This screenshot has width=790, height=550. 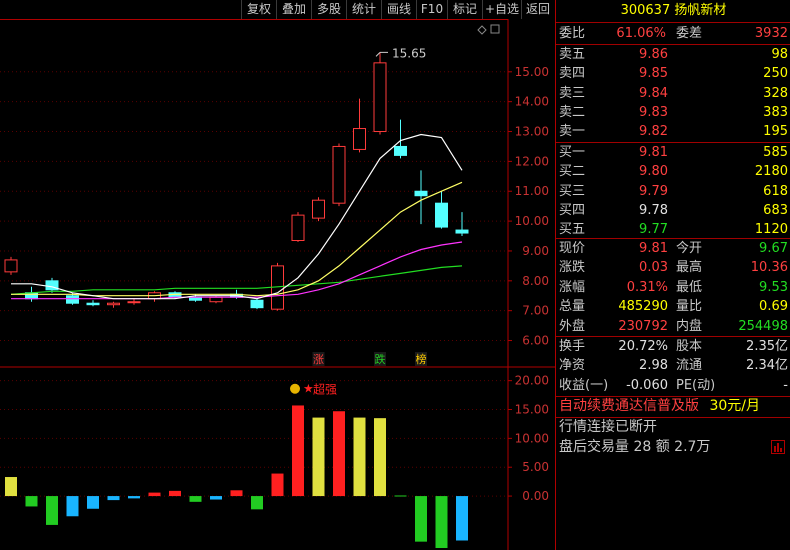 What do you see at coordinates (532, 102) in the screenshot?
I see `price-tick-label: 14.00` at bounding box center [532, 102].